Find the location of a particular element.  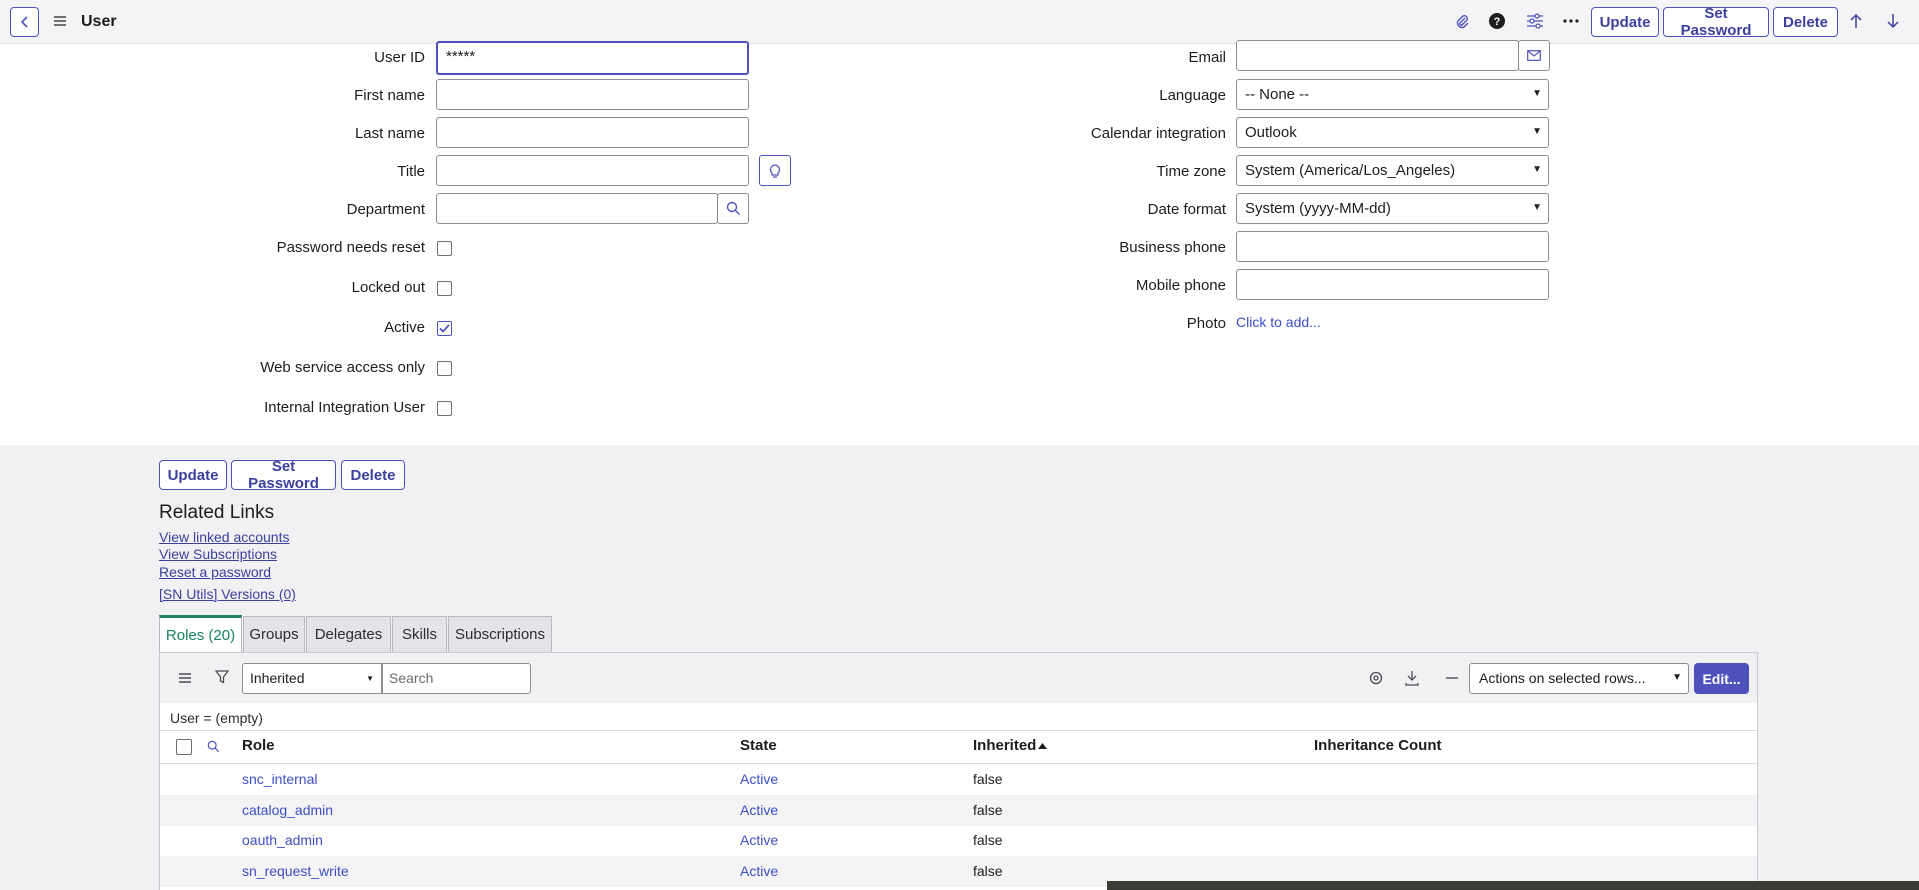

send-email-button is located at coordinates (1534, 55).